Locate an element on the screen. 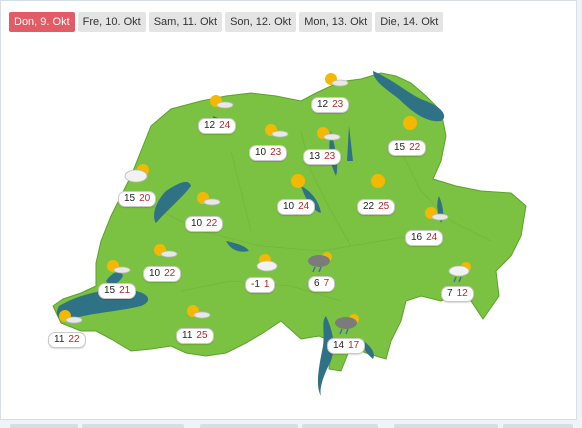 The height and width of the screenshot is (428, 582). footer-strip is located at coordinates (291, 424).